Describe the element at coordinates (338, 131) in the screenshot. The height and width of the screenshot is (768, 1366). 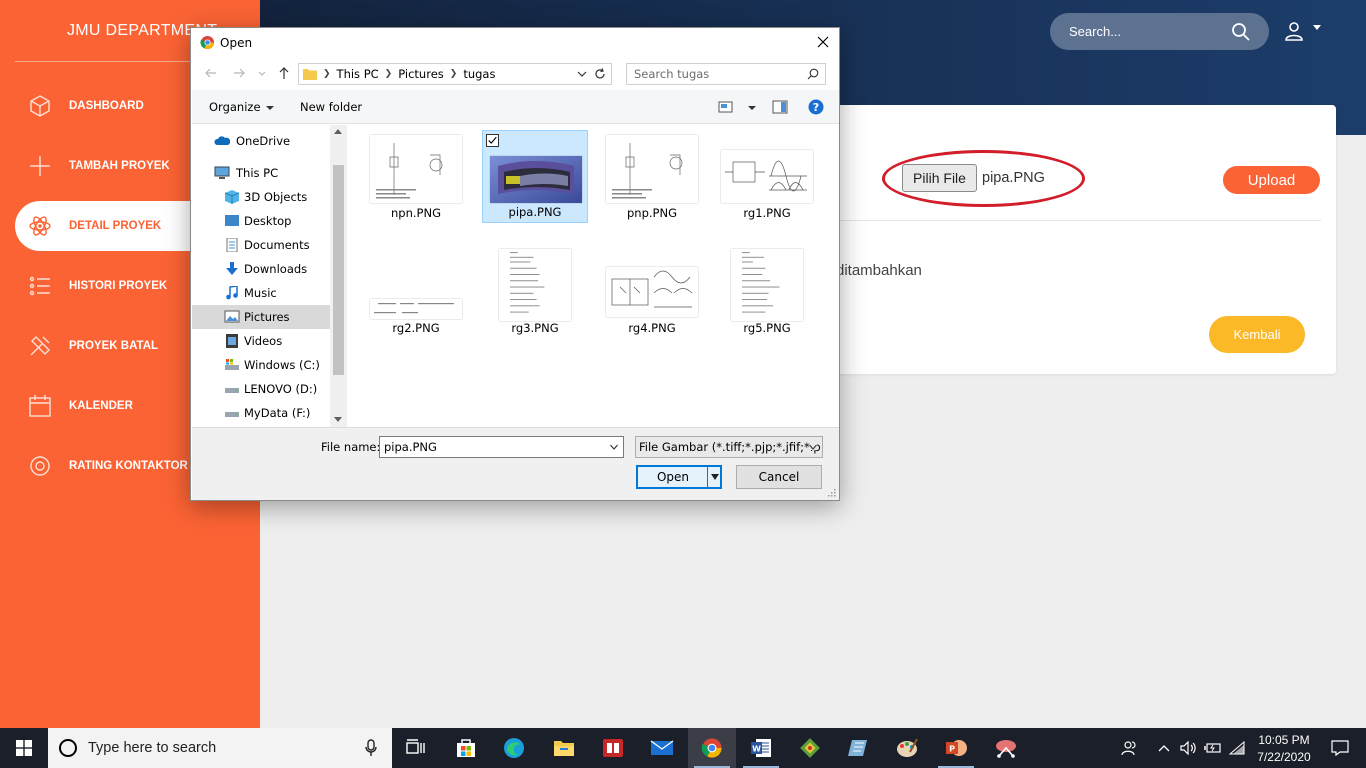
I see `scroll-up-icon` at that location.